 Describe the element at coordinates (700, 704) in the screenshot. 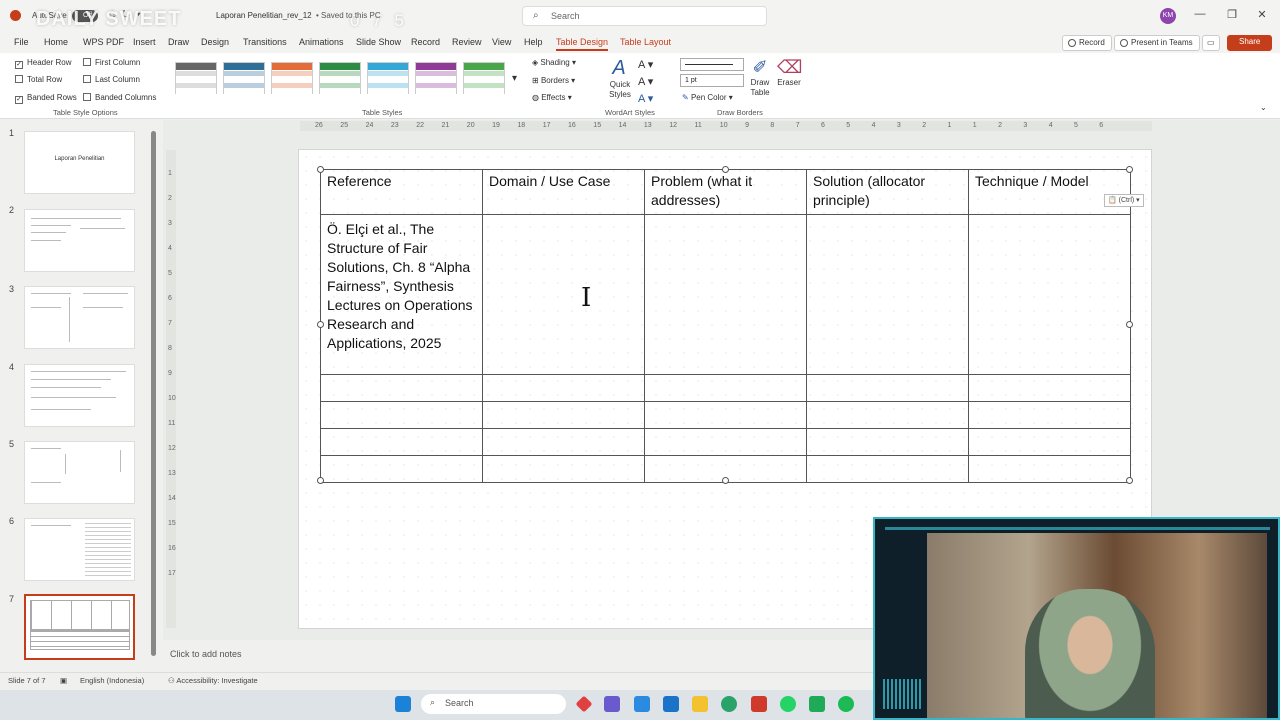

I see `file-explorer-icon` at that location.